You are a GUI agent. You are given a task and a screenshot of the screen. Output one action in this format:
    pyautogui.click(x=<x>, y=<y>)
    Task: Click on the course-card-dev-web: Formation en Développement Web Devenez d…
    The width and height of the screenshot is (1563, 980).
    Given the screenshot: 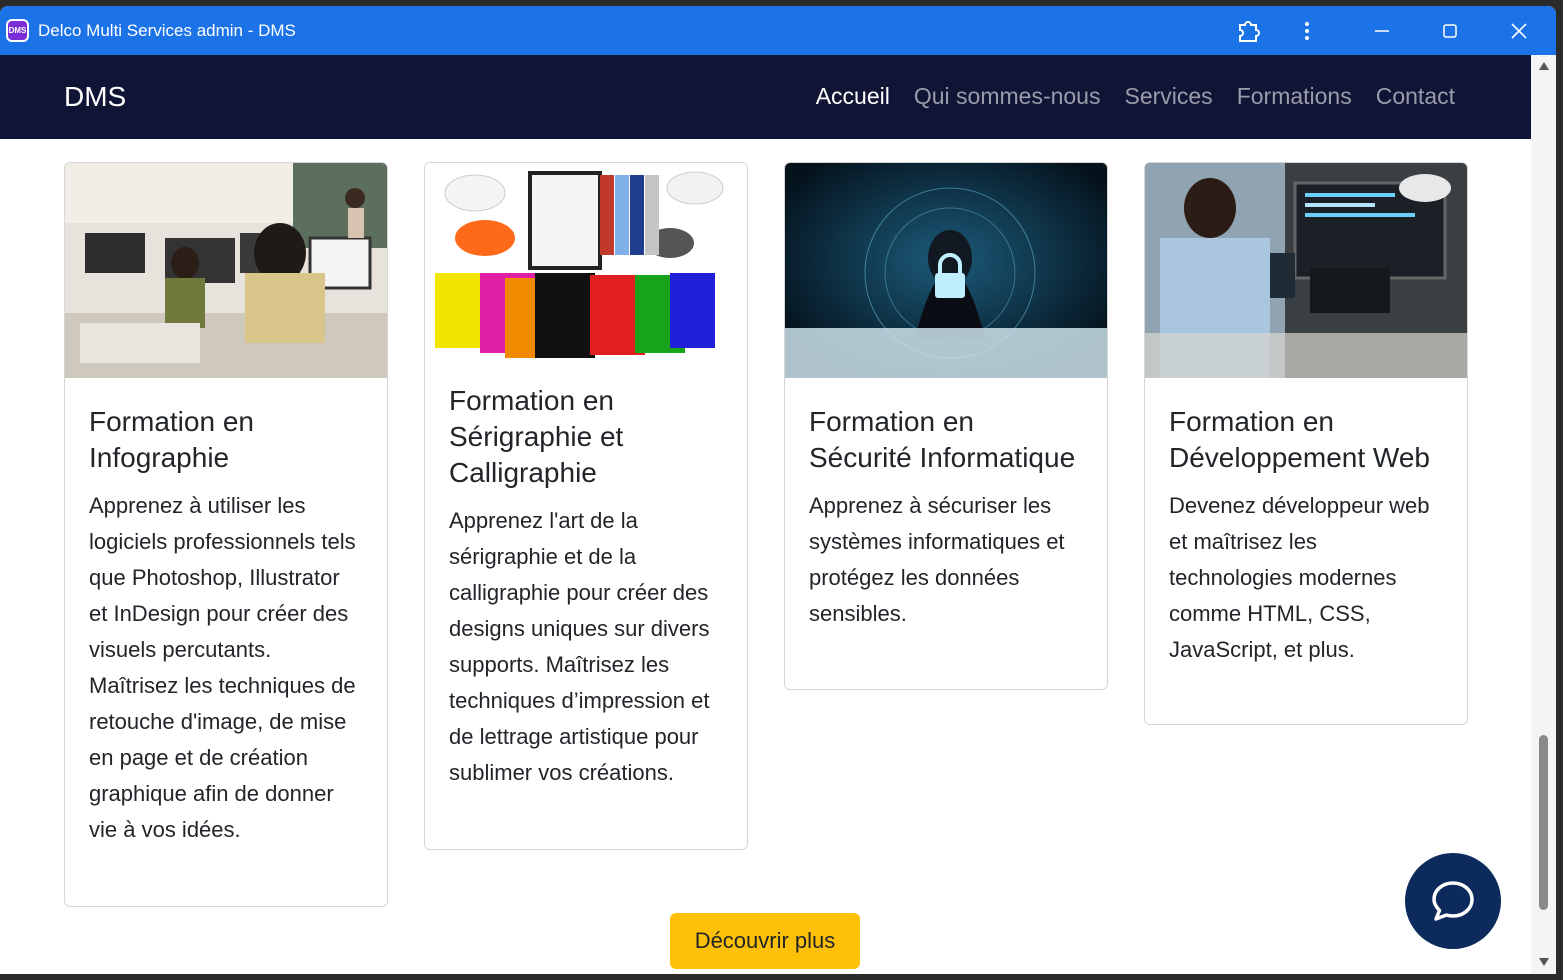 What is the action you would take?
    pyautogui.click(x=1306, y=443)
    